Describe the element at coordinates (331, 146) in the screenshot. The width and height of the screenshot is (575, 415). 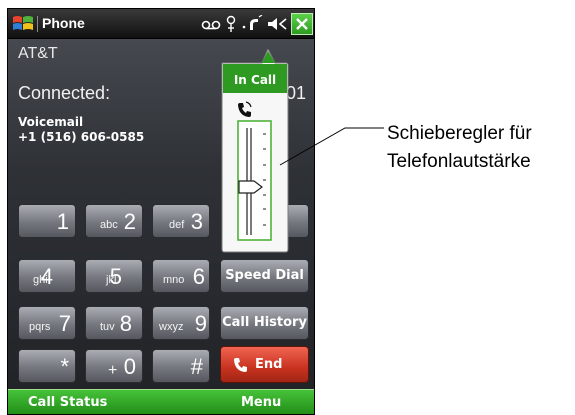
I see `callout-leader-line` at that location.